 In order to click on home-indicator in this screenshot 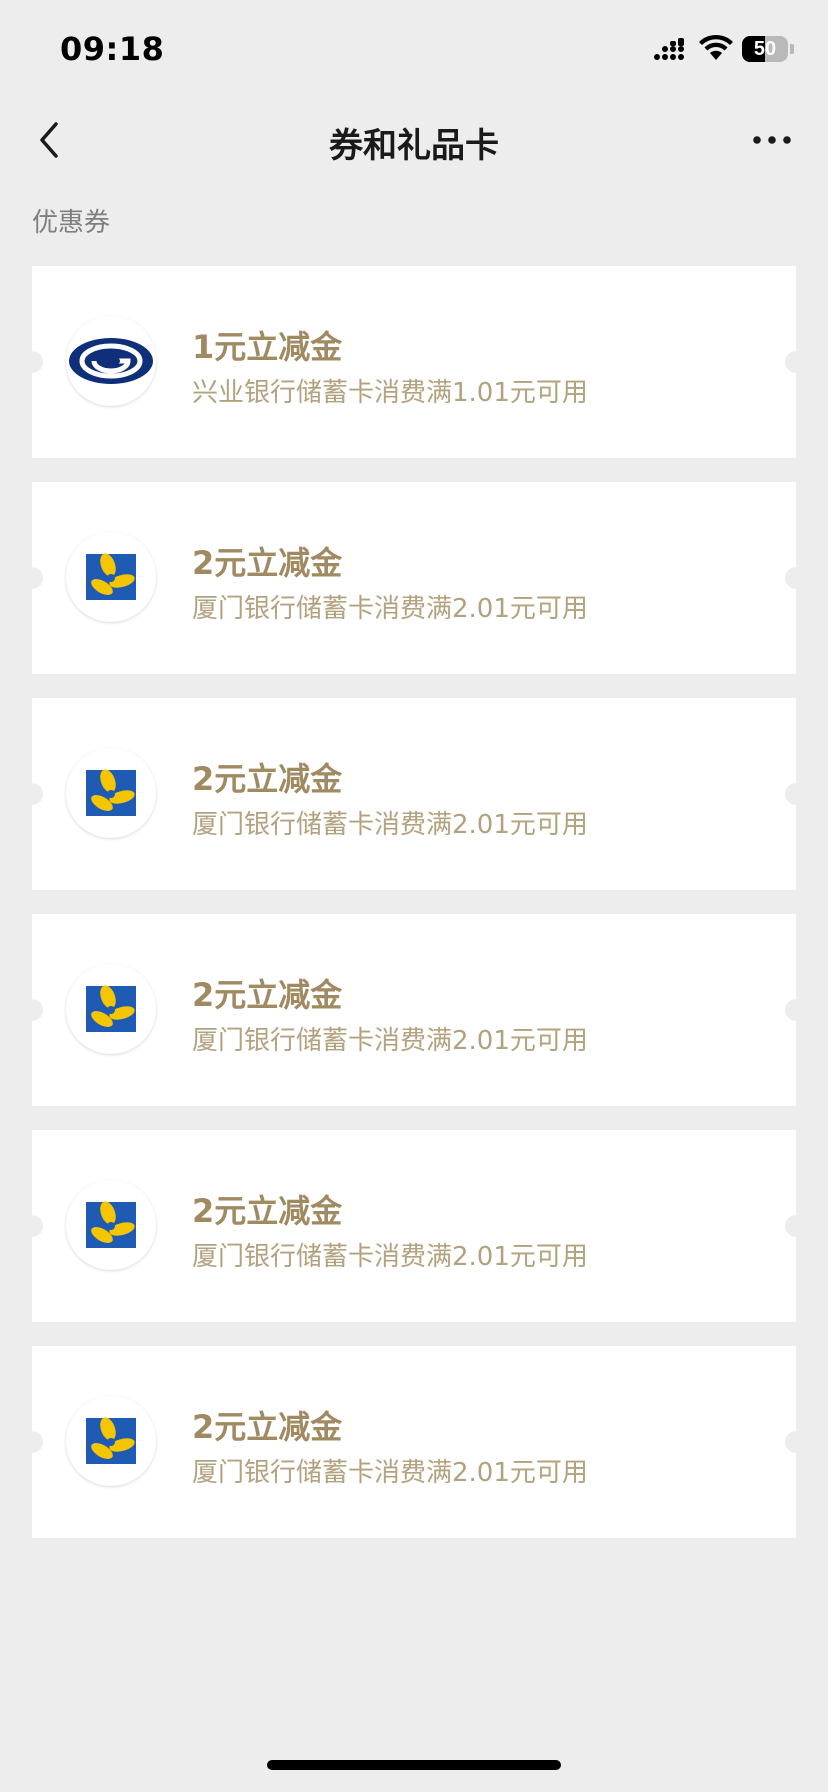, I will do `click(414, 1765)`.